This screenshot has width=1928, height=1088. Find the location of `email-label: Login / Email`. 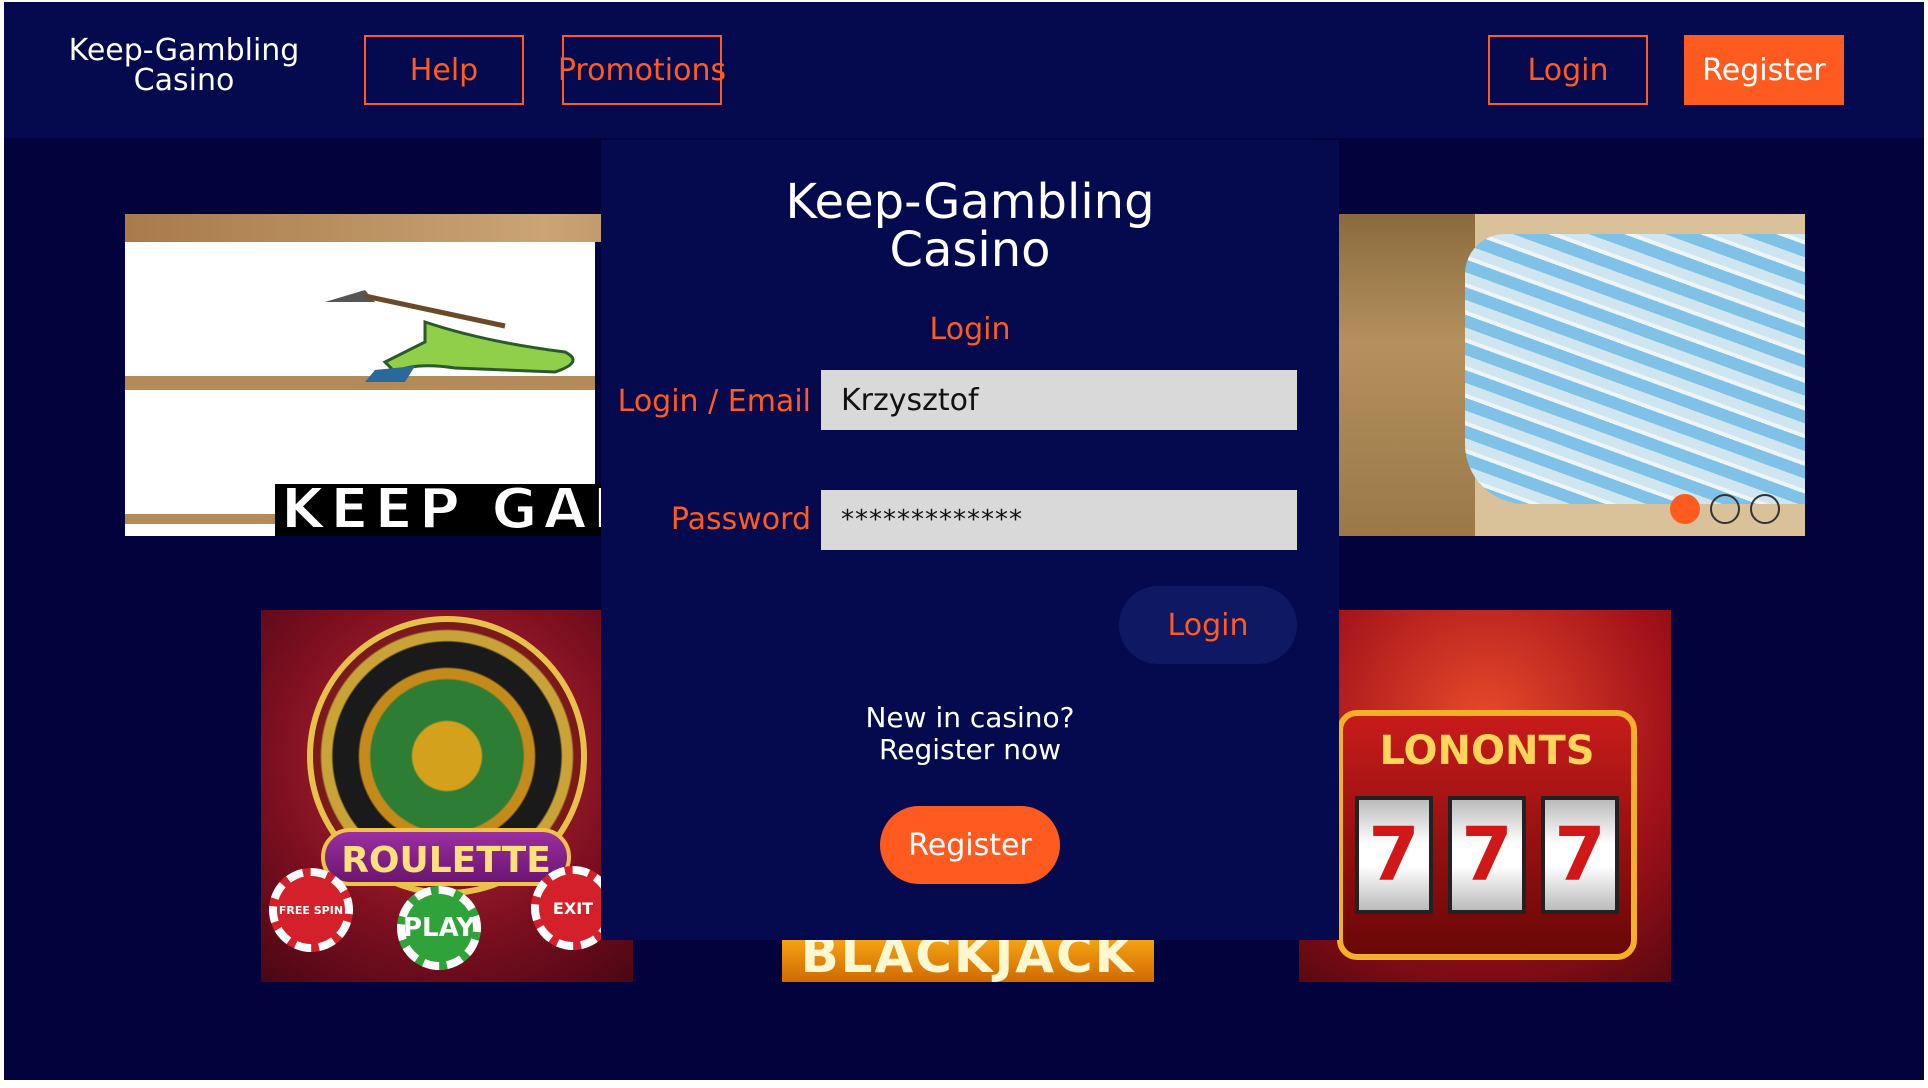

email-label: Login / Email is located at coordinates (714, 401).